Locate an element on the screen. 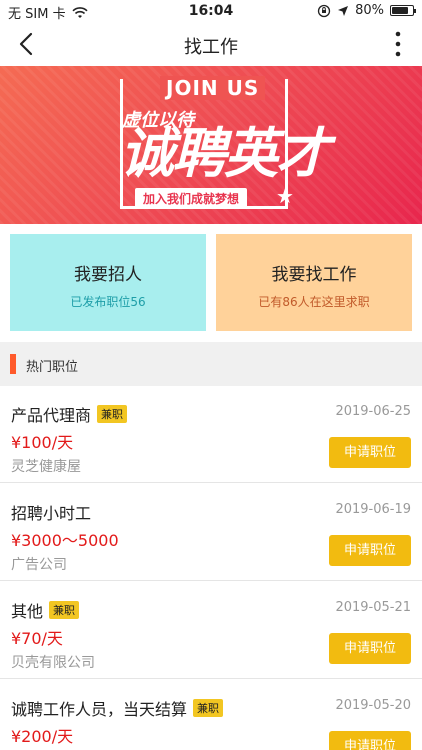 Image resolution: width=422 pixels, height=750 pixels. orientation-lock-icon is located at coordinates (324, 10).